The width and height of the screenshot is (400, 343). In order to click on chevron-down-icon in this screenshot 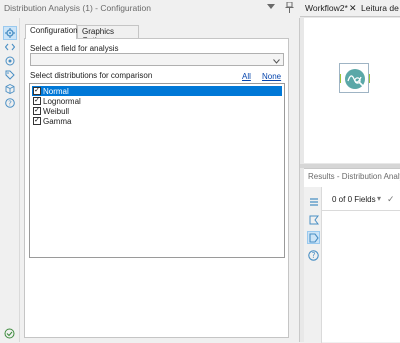, I will do `click(276, 61)`.